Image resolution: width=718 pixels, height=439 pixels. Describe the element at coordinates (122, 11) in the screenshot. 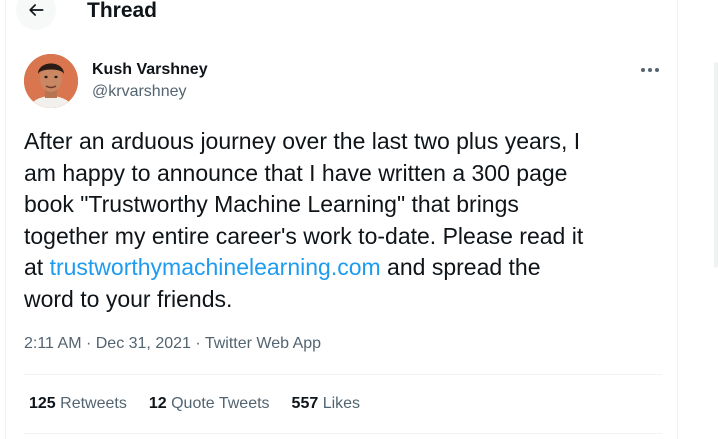

I see `page-title: Thread` at that location.